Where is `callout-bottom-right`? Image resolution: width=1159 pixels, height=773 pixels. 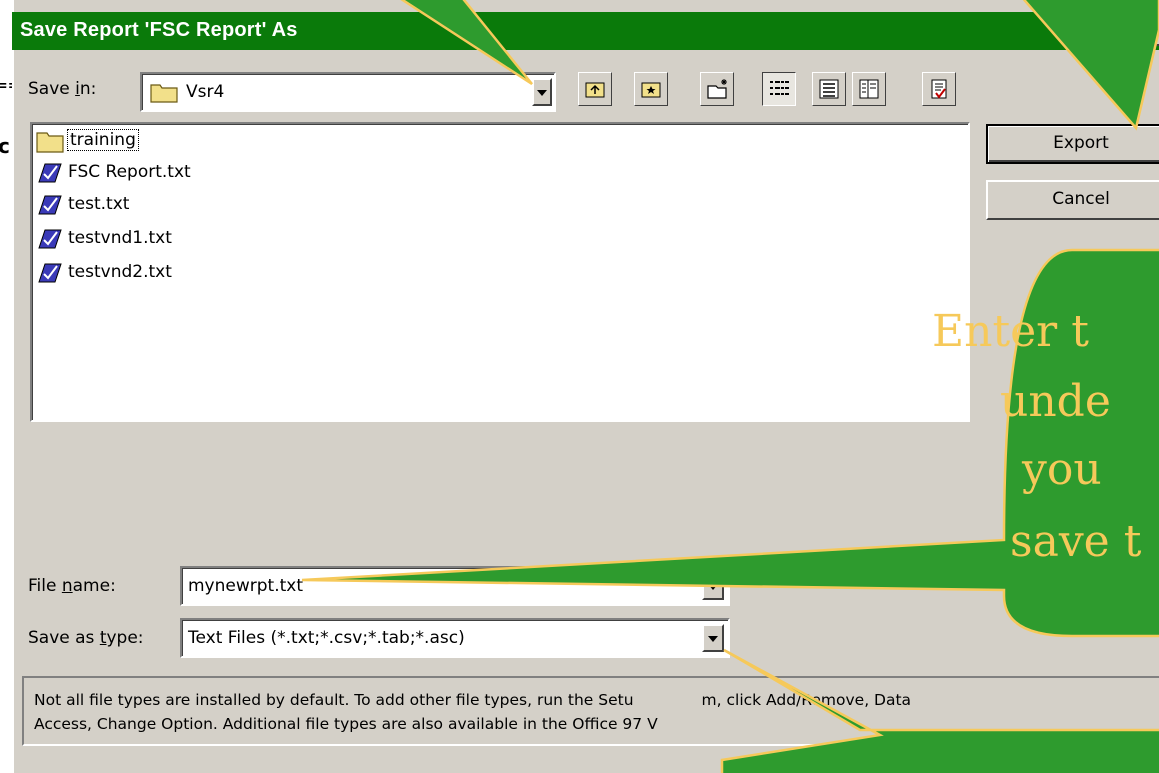
callout-bottom-right is located at coordinates (939, 710).